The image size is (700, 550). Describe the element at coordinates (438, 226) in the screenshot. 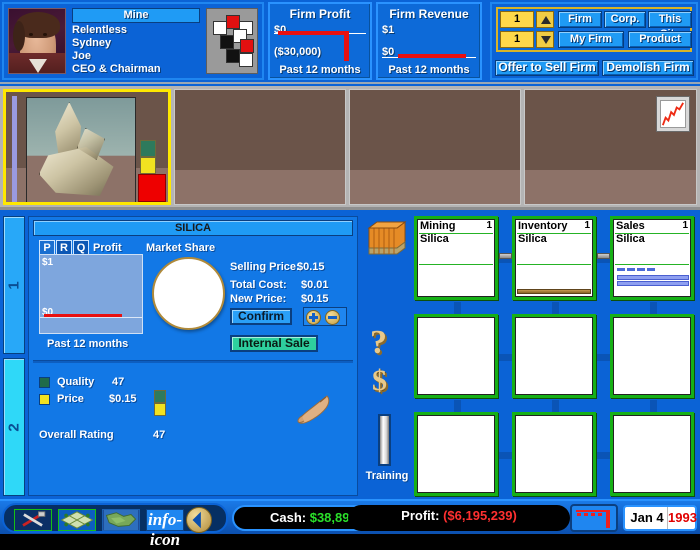

I see `unit-mining-title: Mining` at that location.